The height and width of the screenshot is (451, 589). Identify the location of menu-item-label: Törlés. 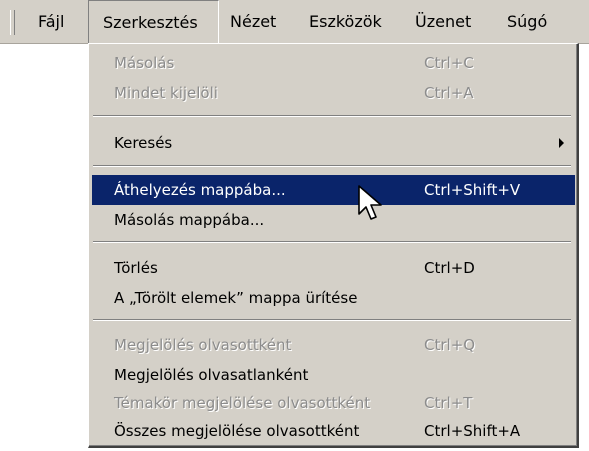
(136, 268).